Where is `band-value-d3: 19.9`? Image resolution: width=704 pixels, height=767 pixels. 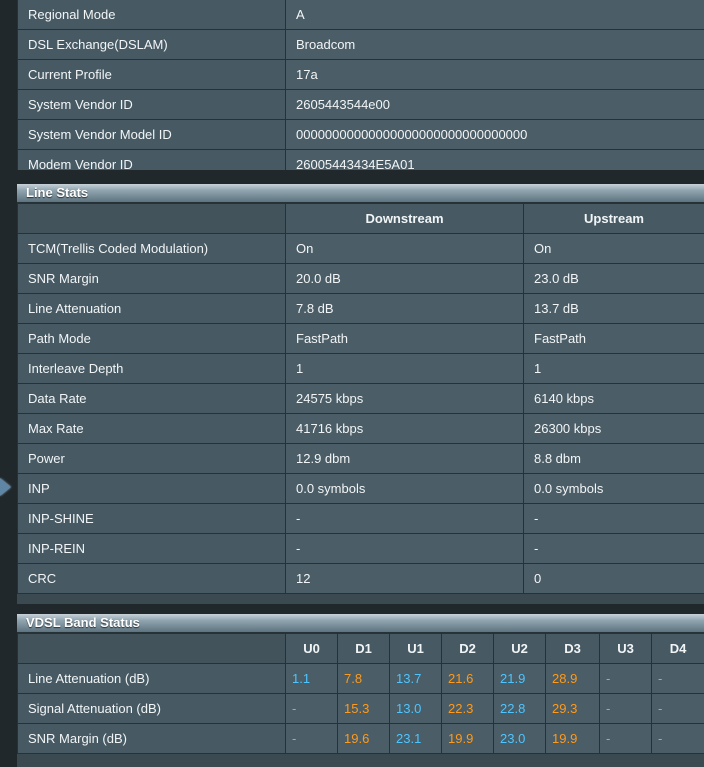 band-value-d3: 19.9 is located at coordinates (572, 738).